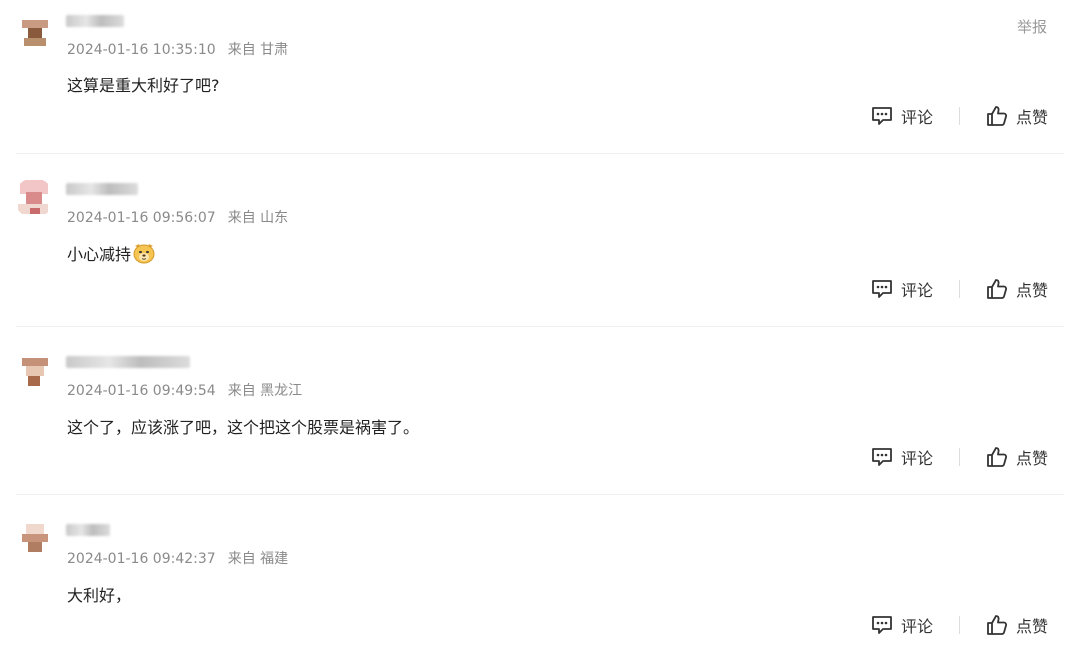  I want to click on comment-text: 这算是重大利好了吧?, so click(143, 85).